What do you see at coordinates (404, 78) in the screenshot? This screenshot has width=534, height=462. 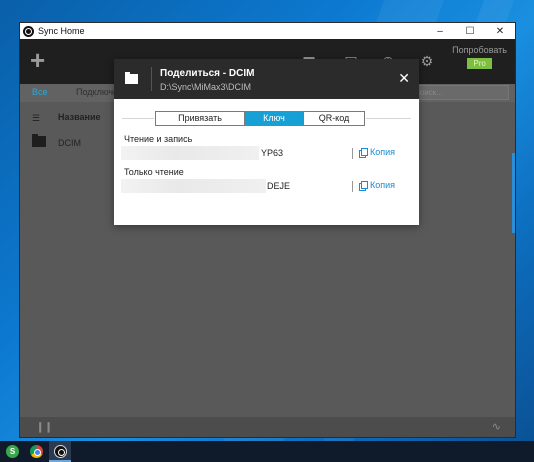 I see `close-icon: ✕` at bounding box center [404, 78].